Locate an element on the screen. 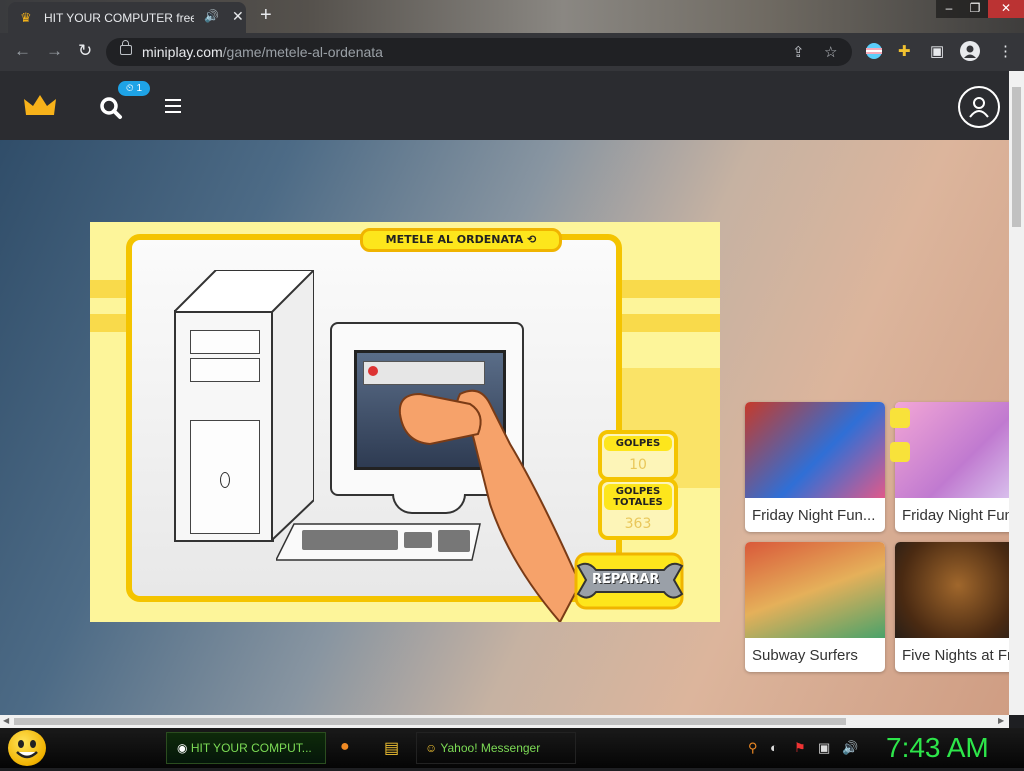 The width and height of the screenshot is (1024, 771). tab-title: HIT YOUR COMPUTER free c is located at coordinates (119, 18).